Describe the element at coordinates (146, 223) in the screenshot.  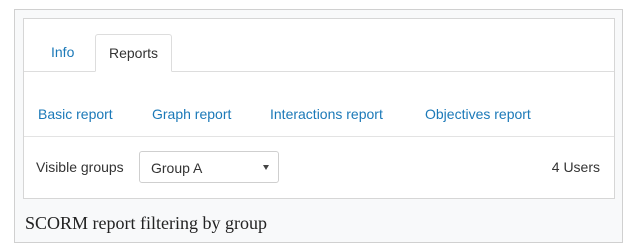
I see `figure-caption: SCORM report filtering by group` at that location.